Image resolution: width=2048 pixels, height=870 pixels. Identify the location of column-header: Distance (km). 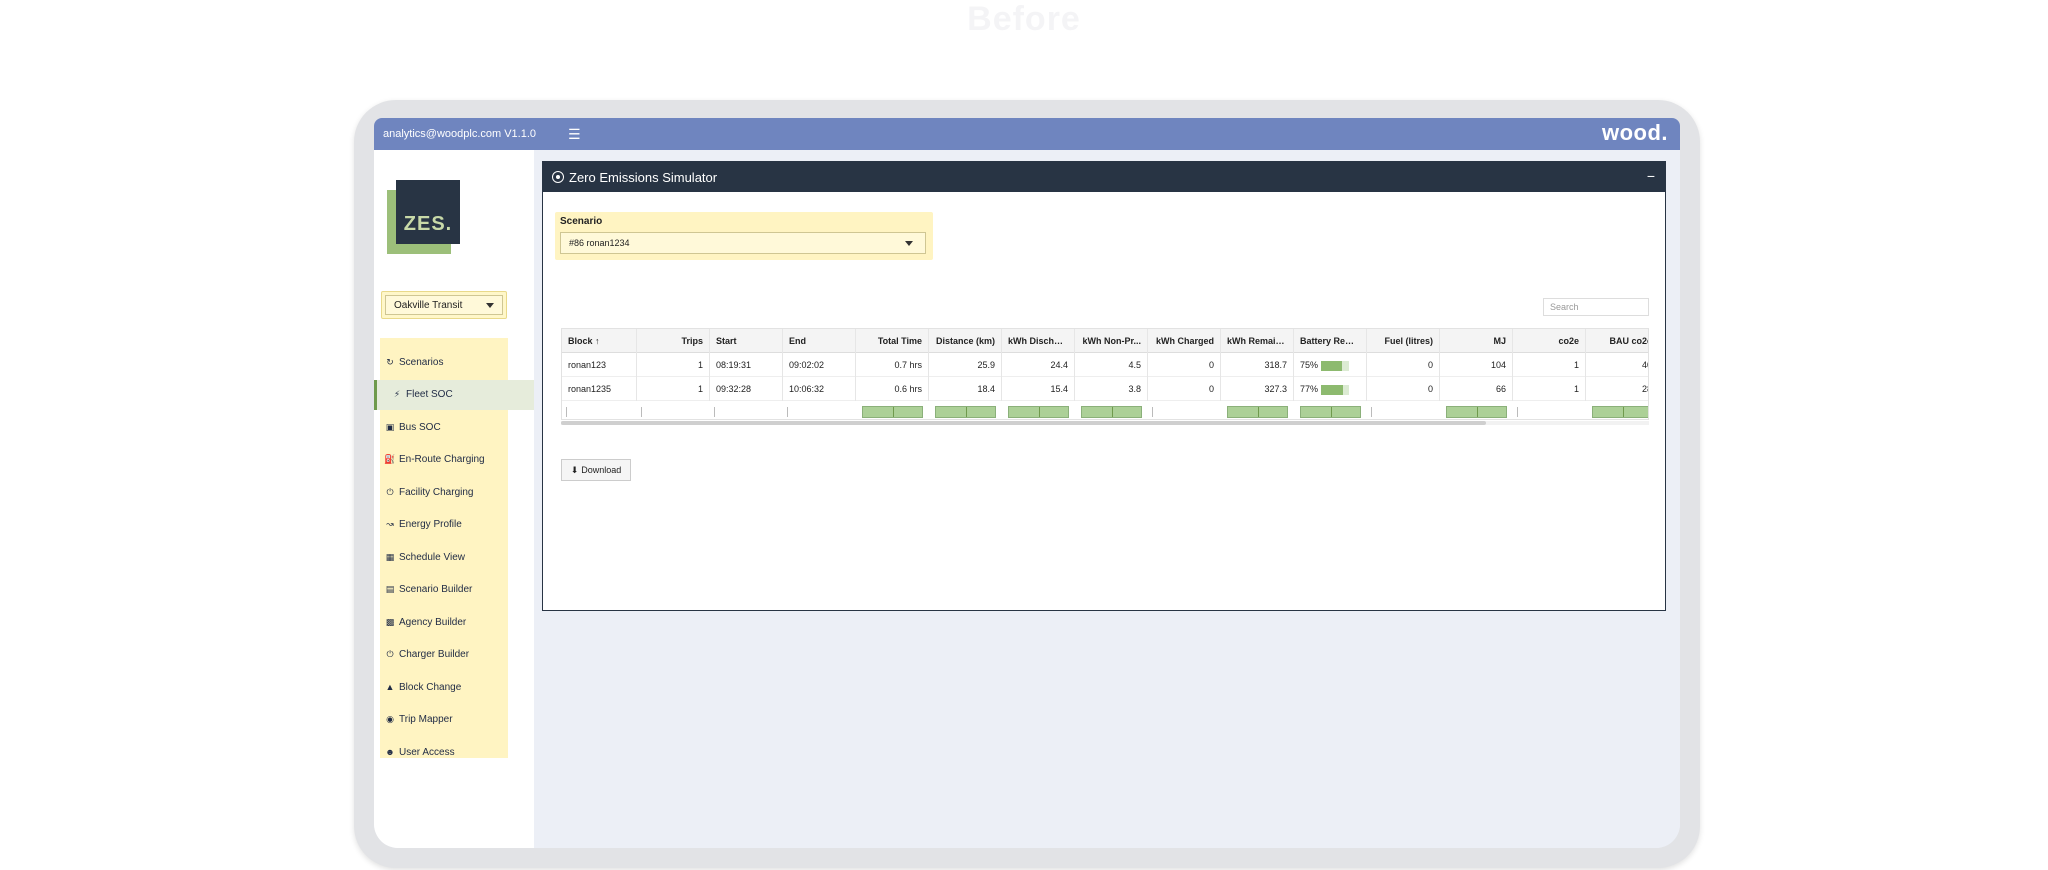
(965, 341).